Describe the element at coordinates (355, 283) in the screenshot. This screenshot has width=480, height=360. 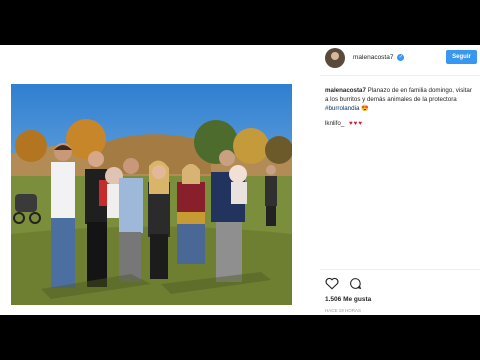
I see `comment-icon` at that location.